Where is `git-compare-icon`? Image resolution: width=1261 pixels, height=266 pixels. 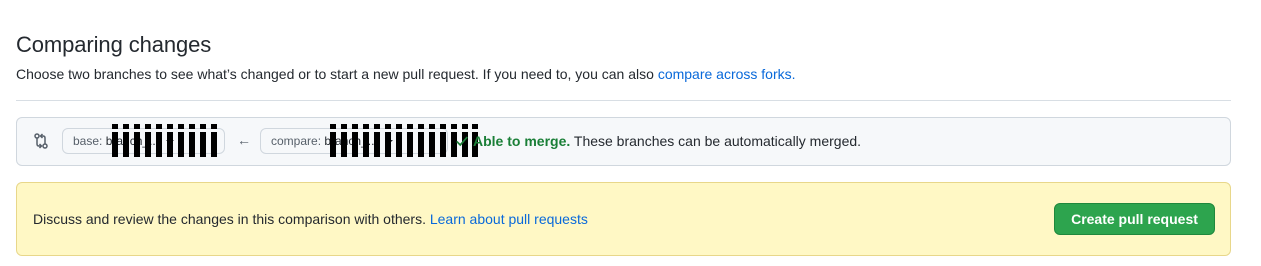 git-compare-icon is located at coordinates (41, 141).